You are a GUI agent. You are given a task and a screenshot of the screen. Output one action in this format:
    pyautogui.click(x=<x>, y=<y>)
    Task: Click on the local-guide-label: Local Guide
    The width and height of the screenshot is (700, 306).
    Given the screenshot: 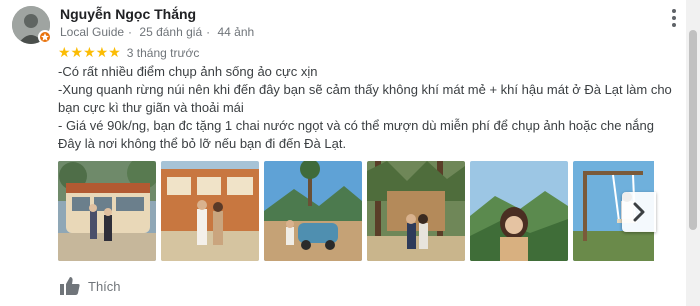 What is the action you would take?
    pyautogui.click(x=92, y=32)
    